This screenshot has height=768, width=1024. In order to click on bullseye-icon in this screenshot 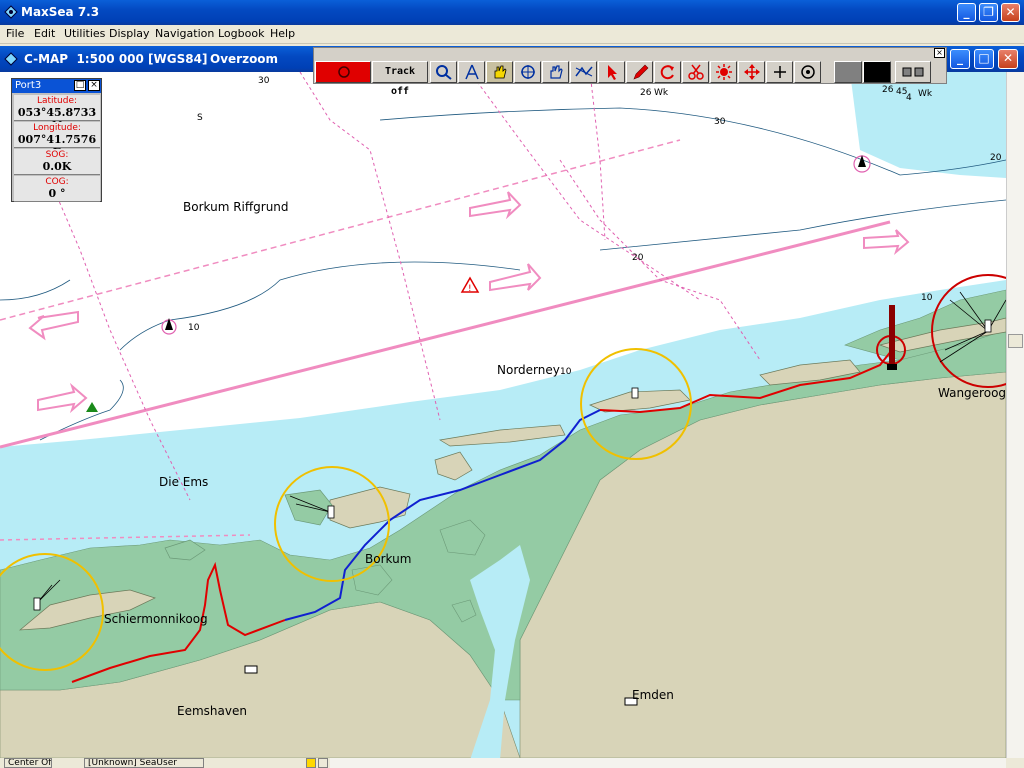, I will do `click(808, 72)`.